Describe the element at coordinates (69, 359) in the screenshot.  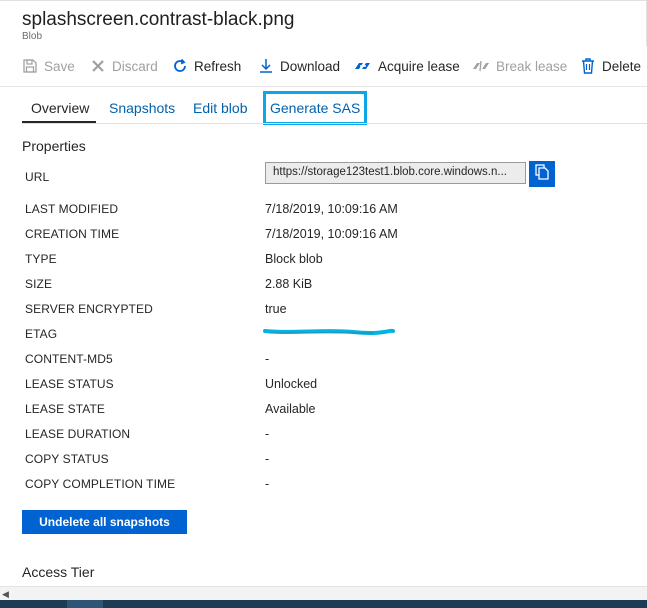
I see `prop-label-content-md5: CONTENT-MD5` at that location.